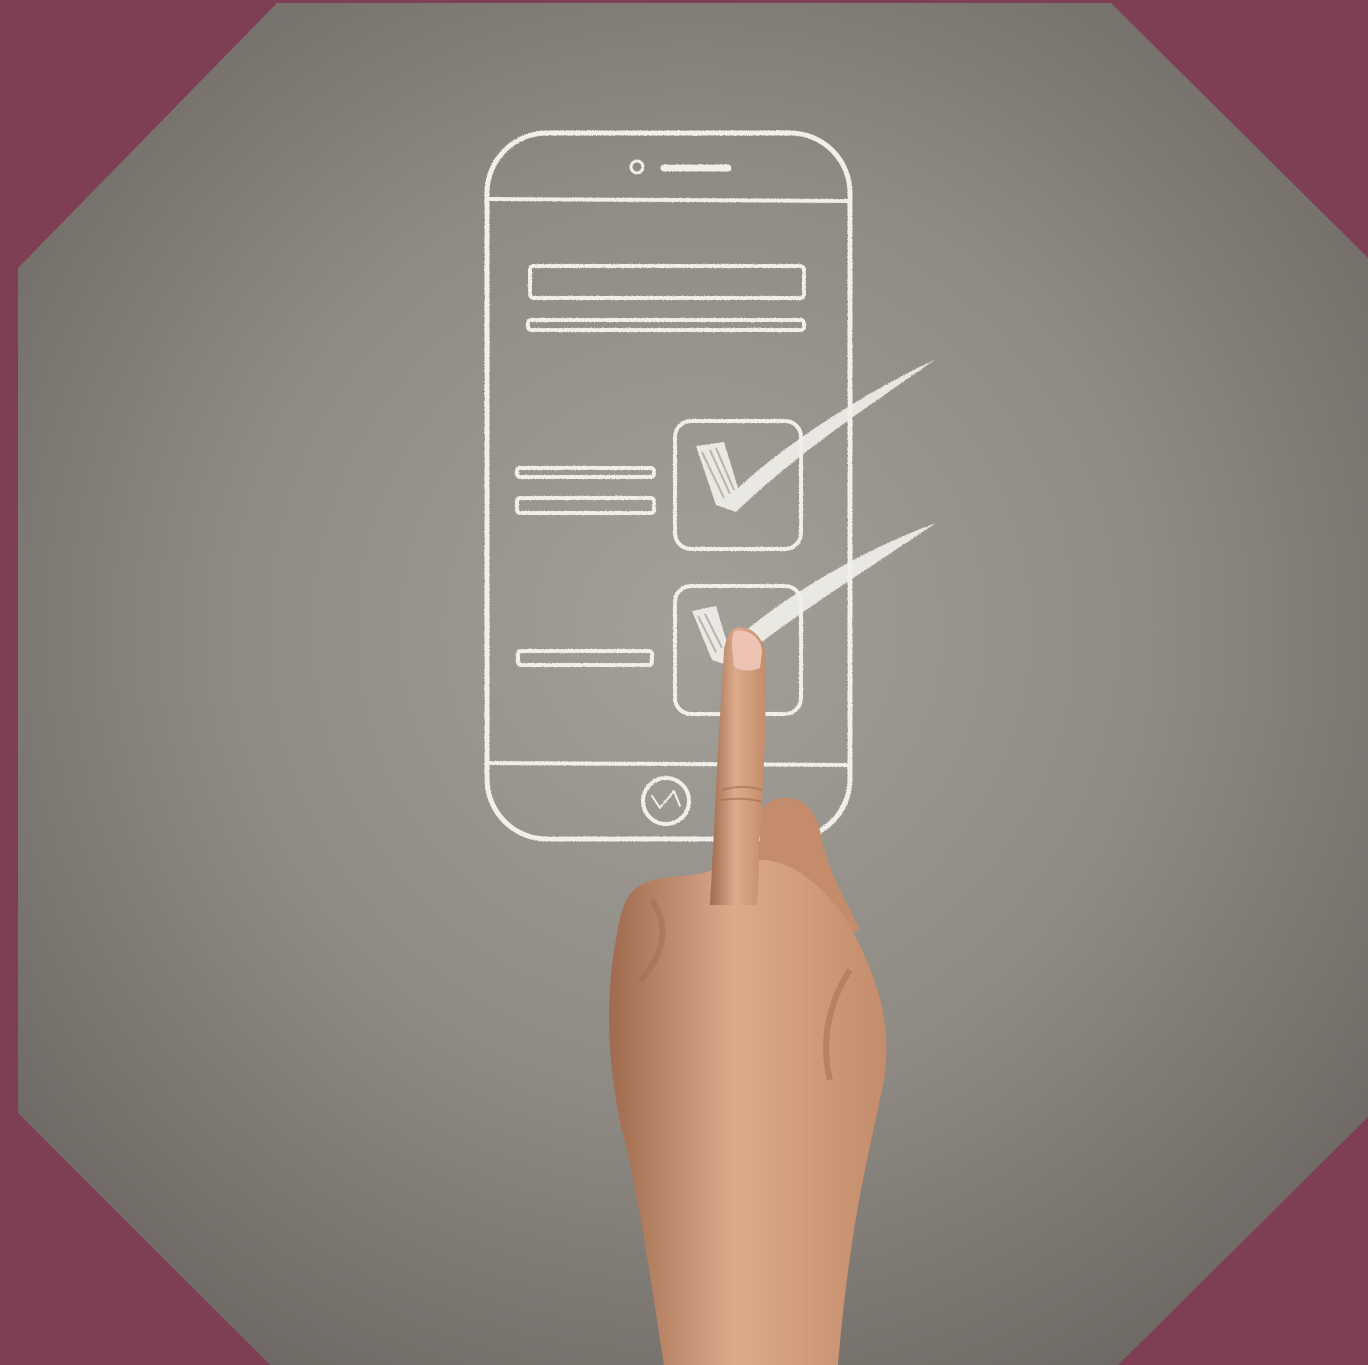 The height and width of the screenshot is (1365, 1368). I want to click on phone-bottom-divider, so click(668, 764).